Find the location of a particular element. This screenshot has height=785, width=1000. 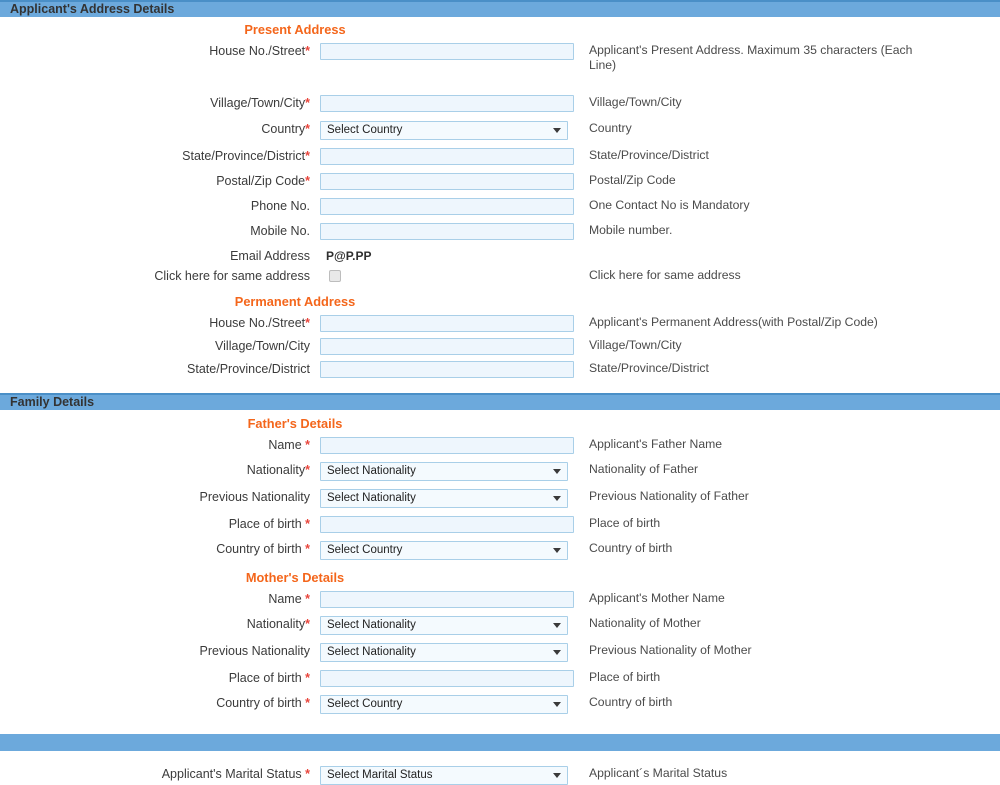

section-header-marital is located at coordinates (500, 741).